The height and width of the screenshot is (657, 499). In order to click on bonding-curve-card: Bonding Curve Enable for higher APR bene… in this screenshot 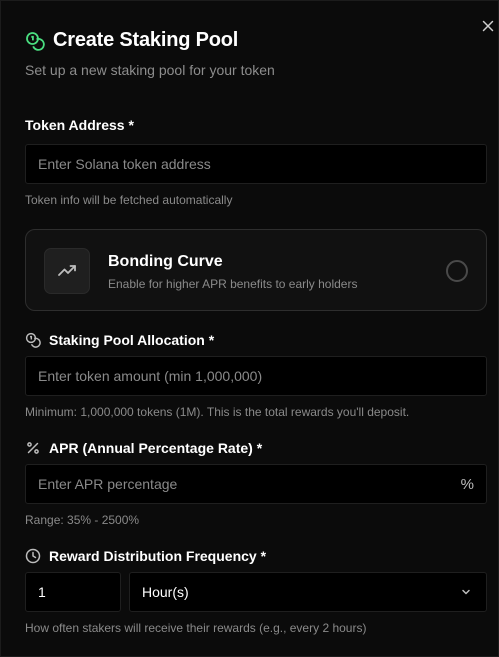, I will do `click(256, 270)`.